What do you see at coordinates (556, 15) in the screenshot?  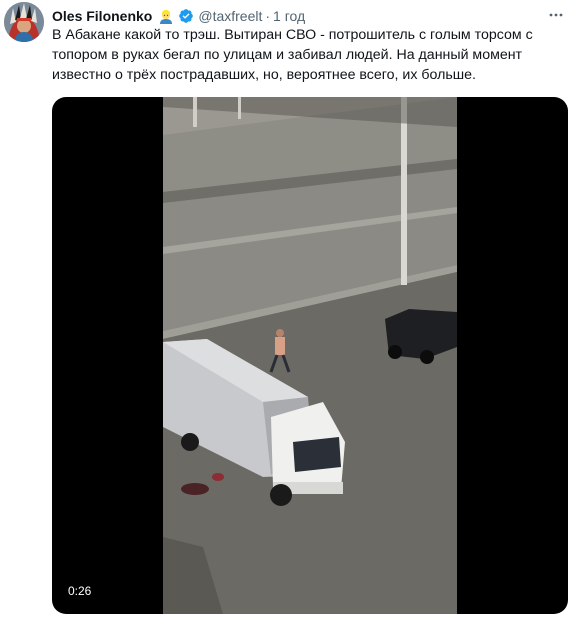 I see `more-horizontal-icon` at bounding box center [556, 15].